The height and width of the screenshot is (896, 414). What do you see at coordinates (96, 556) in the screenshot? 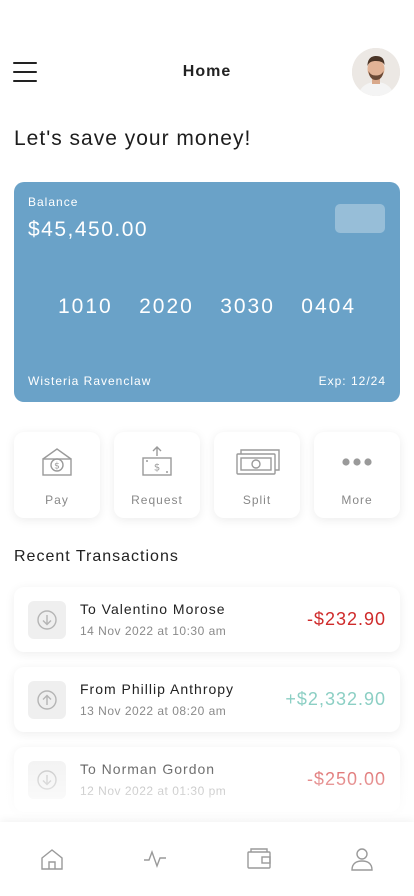
I see `recent-transactions-title: Recent Transactions` at bounding box center [96, 556].